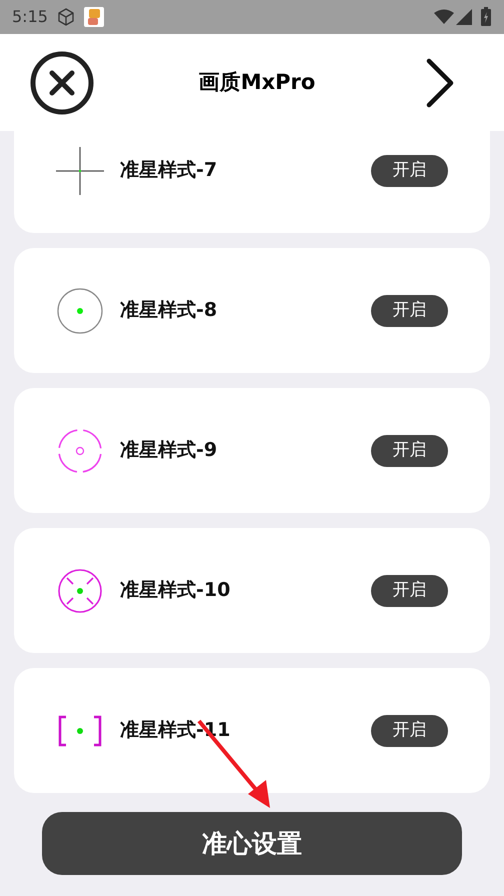 Image resolution: width=504 pixels, height=896 pixels. What do you see at coordinates (444, 17) in the screenshot?
I see `wifi-icon` at bounding box center [444, 17].